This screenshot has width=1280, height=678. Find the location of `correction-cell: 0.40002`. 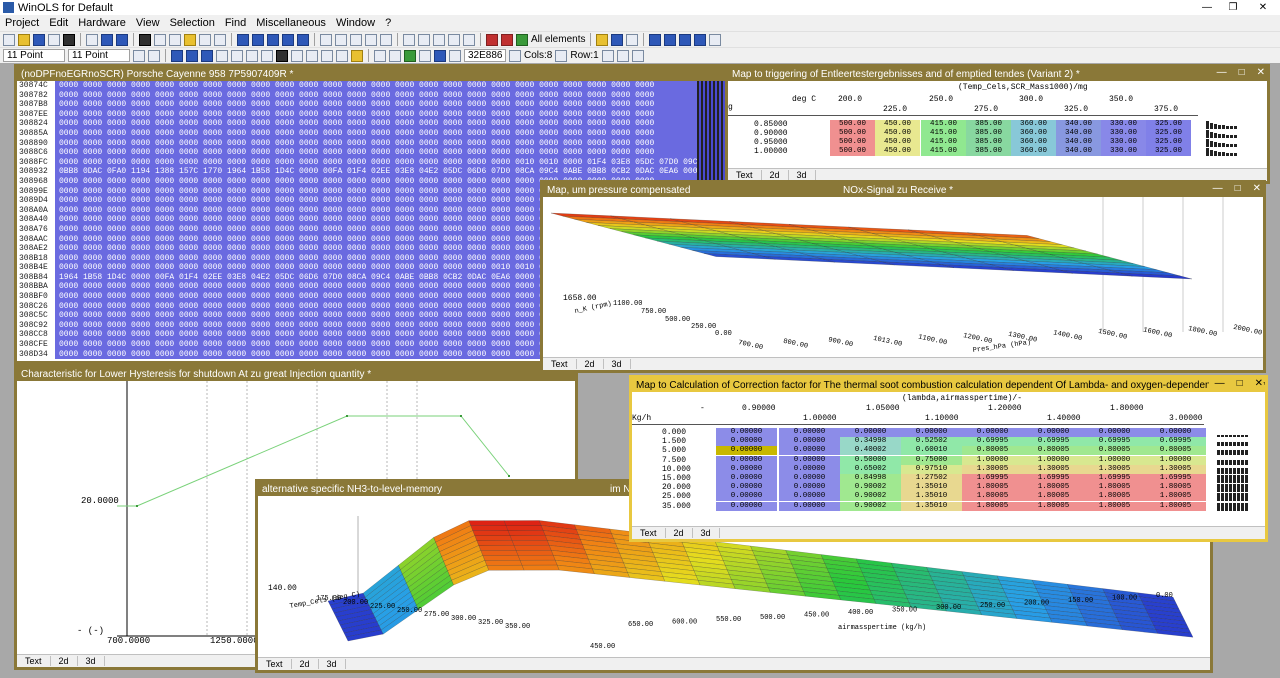

correction-cell: 0.40002 is located at coordinates (870, 451).